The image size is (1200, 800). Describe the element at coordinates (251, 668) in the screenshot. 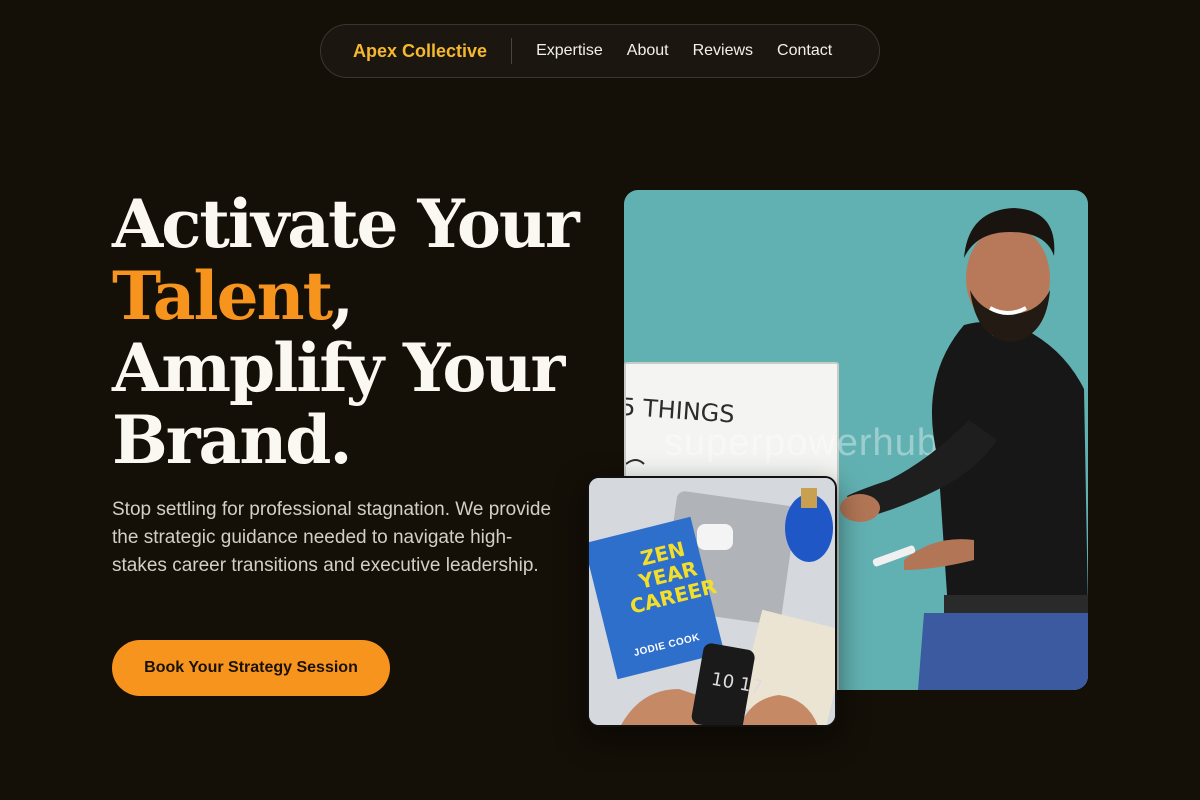

I see `book-strategy-session-button: Book Your Strategy Session` at that location.